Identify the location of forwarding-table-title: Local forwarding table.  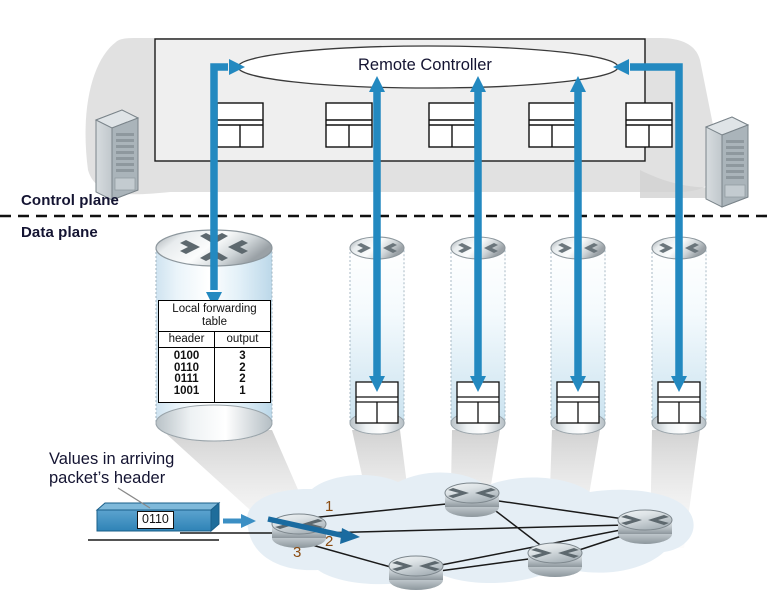
(214, 317).